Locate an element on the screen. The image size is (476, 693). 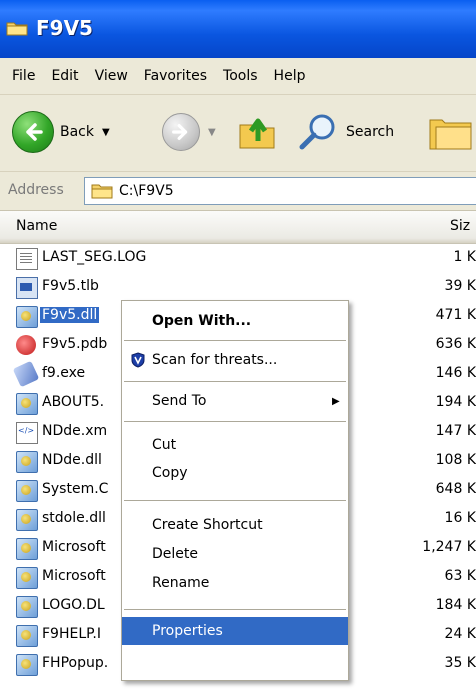
menu-item-label: Send To is located at coordinates (179, 401).